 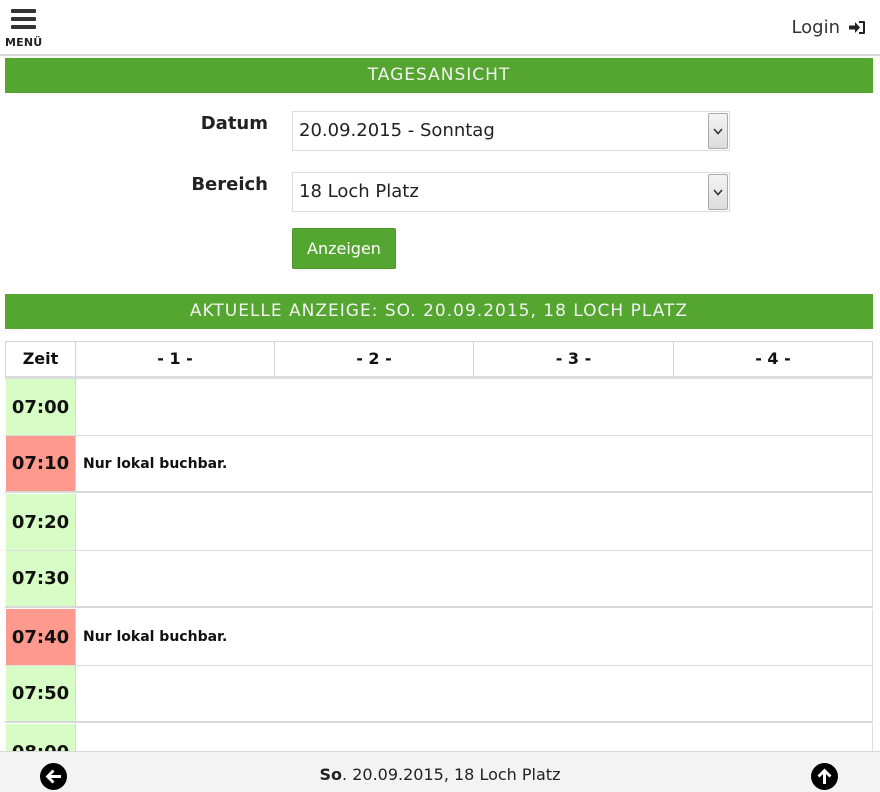 I want to click on column-header-time: Zeit, so click(x=40, y=360).